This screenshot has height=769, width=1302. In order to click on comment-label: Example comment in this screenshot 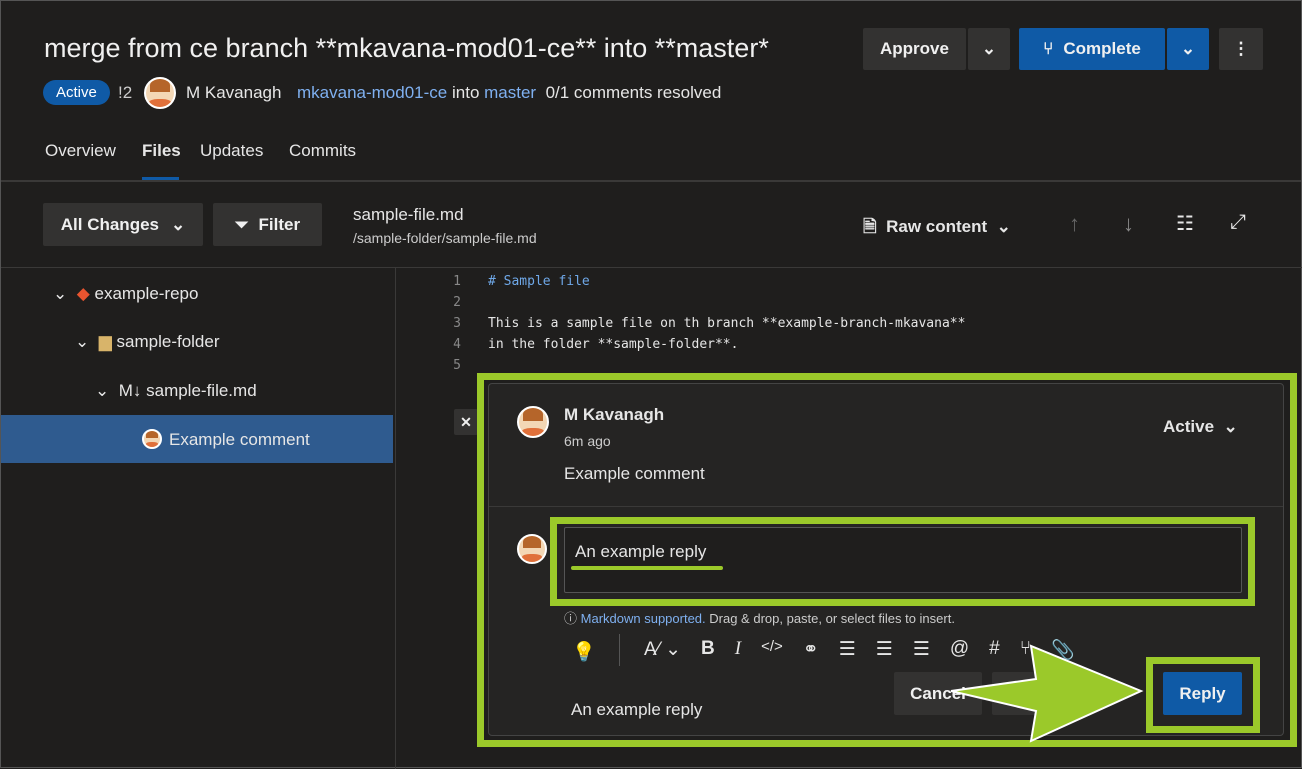, I will do `click(239, 439)`.